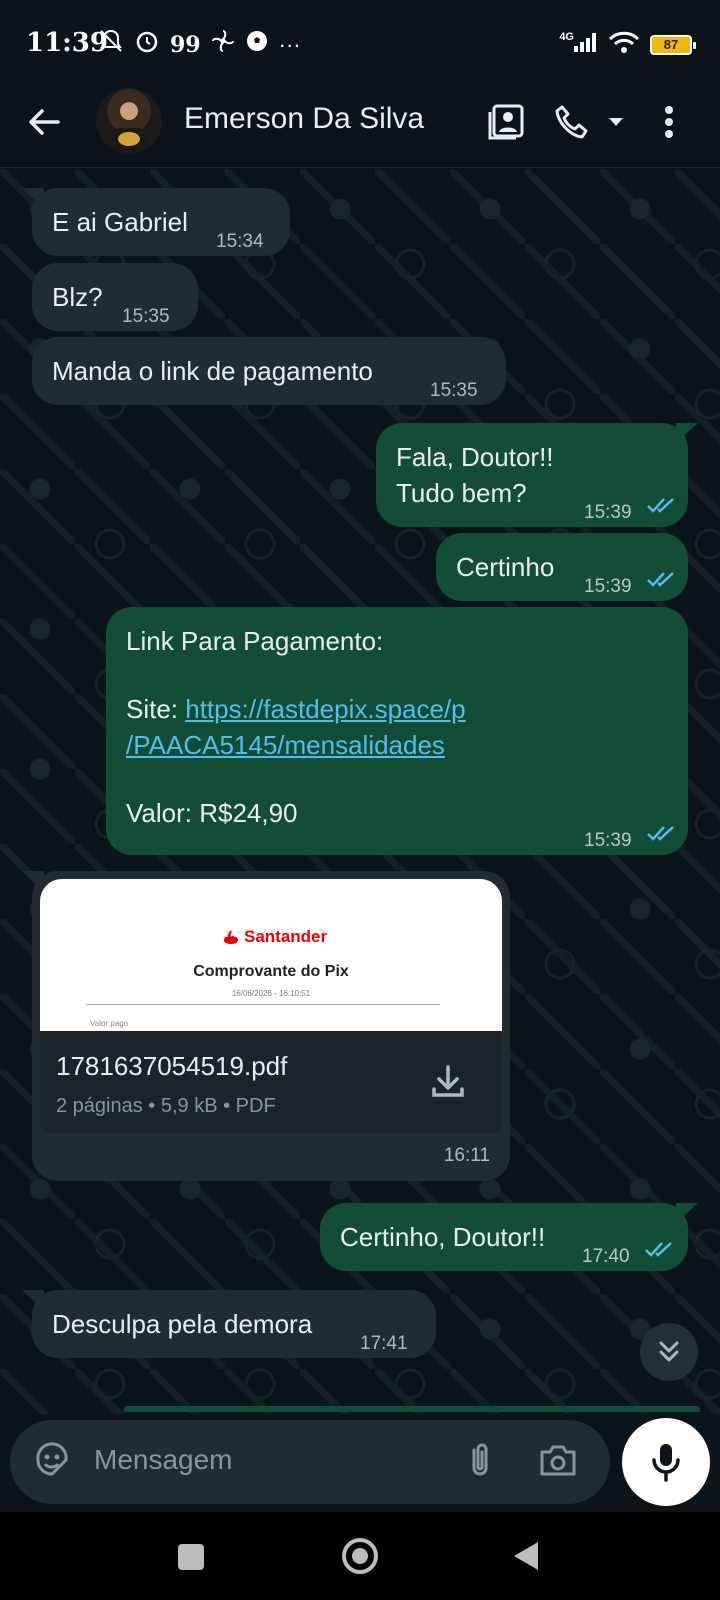 Image resolution: width=720 pixels, height=1600 pixels. Describe the element at coordinates (212, 371) in the screenshot. I see `message-text: Manda o link de pagamento` at that location.